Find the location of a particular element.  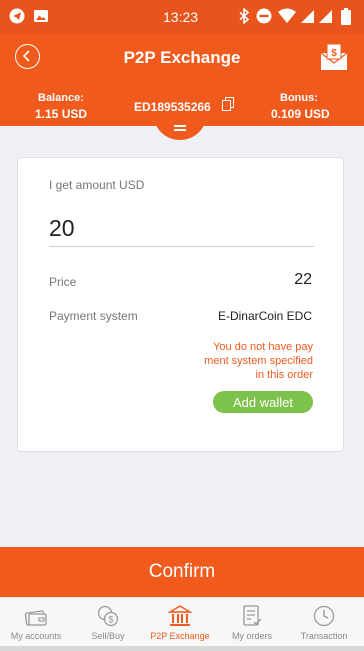

nav-my-orders: My orders is located at coordinates (252, 622).